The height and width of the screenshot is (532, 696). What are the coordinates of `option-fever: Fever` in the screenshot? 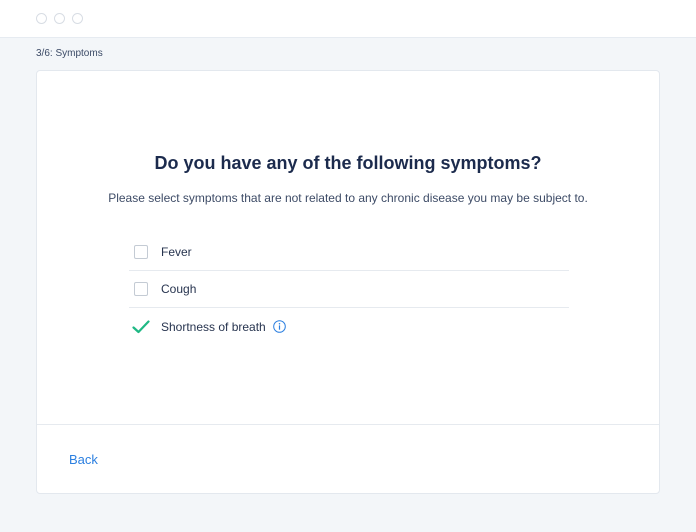 It's located at (349, 252).